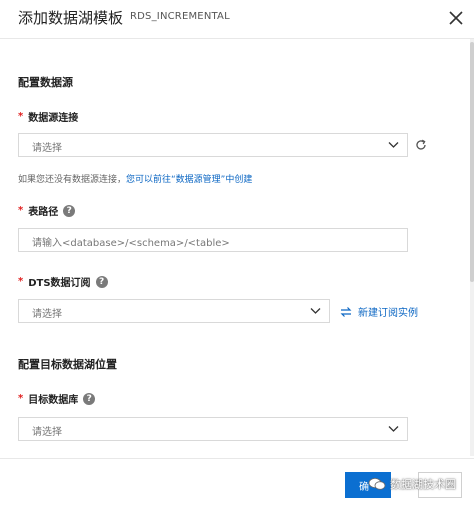  I want to click on refresh-icon, so click(421, 145).